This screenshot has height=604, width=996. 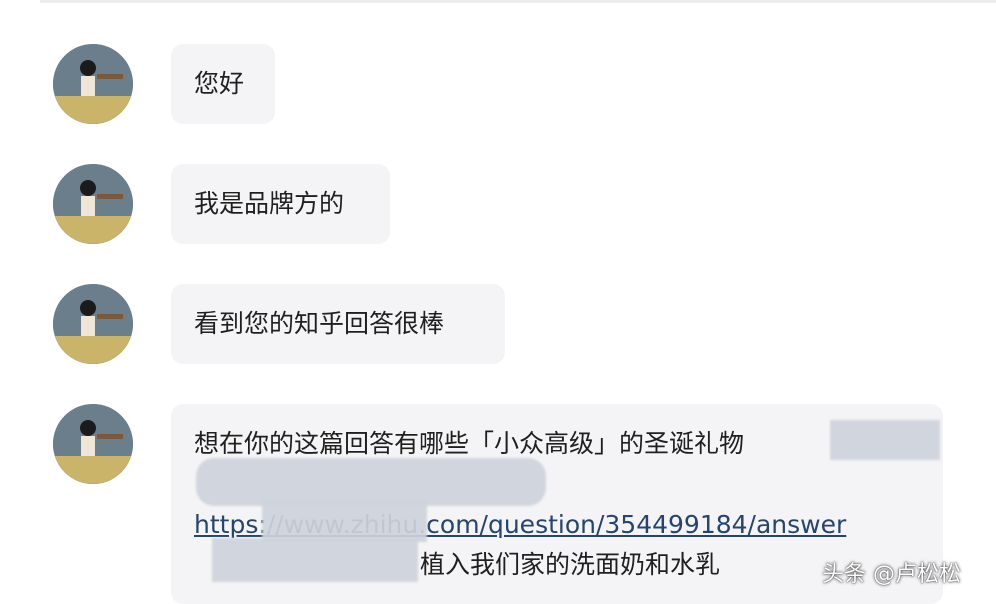 What do you see at coordinates (219, 83) in the screenshot?
I see `message-text: 您好` at bounding box center [219, 83].